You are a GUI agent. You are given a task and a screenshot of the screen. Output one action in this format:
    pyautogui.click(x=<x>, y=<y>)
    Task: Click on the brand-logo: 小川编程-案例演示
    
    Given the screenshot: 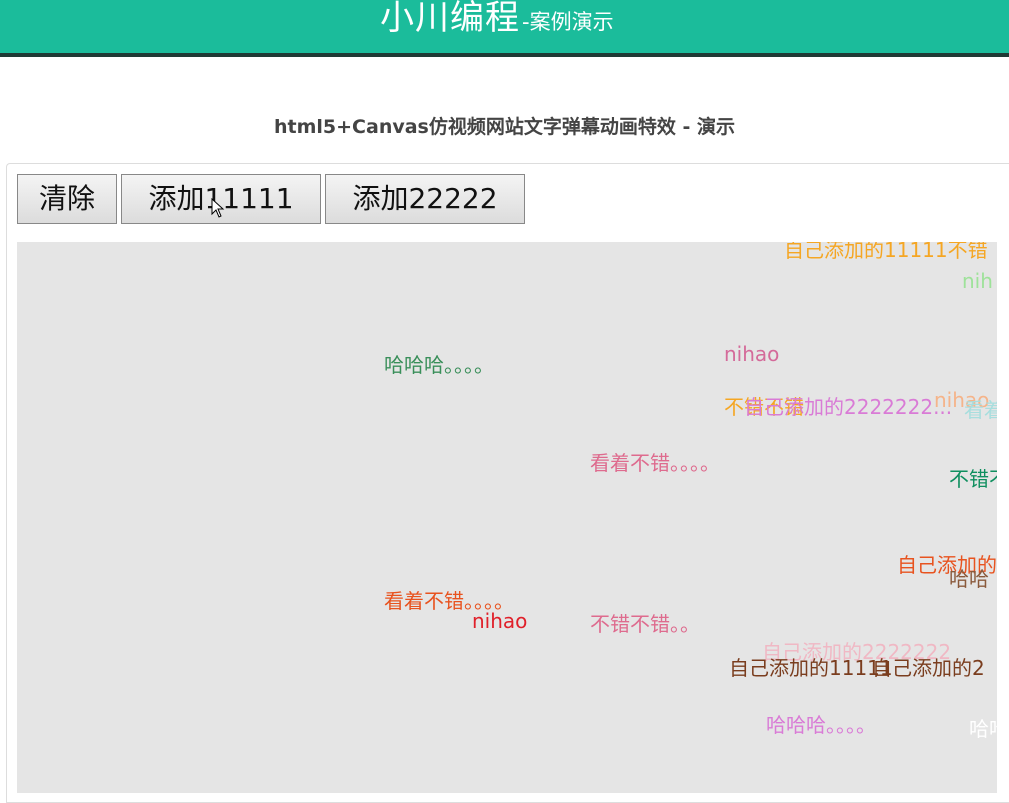 What is the action you would take?
    pyautogui.click(x=497, y=19)
    